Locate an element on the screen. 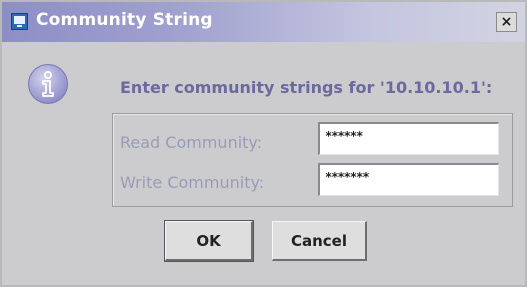  read-community-input: ****** is located at coordinates (408, 138).